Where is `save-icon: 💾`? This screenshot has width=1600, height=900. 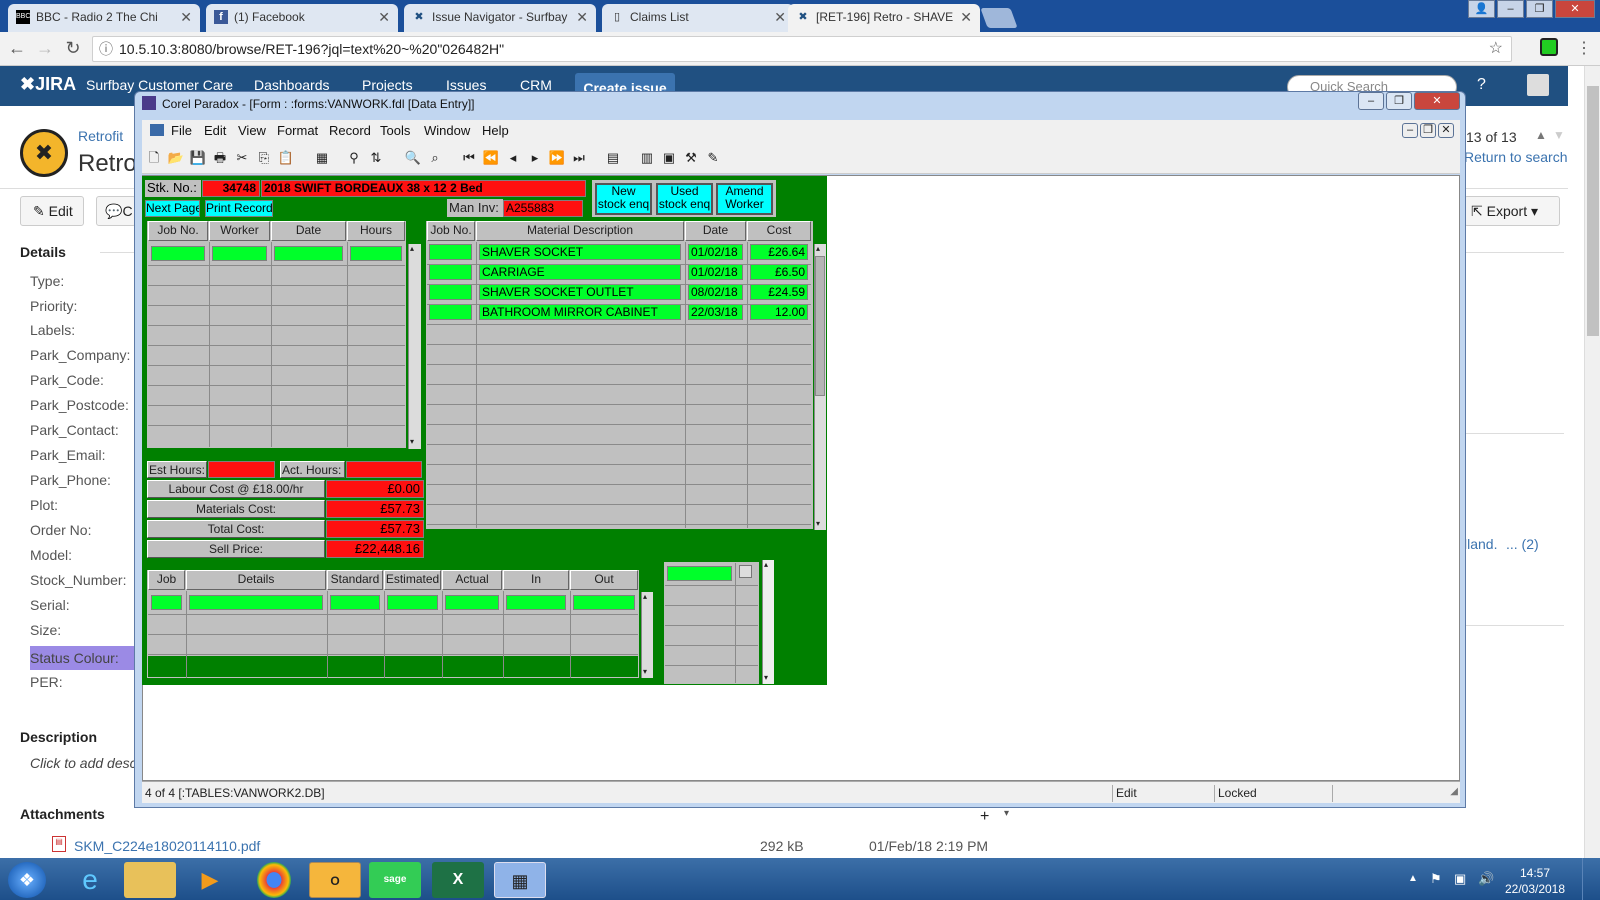
save-icon: 💾 is located at coordinates (198, 158).